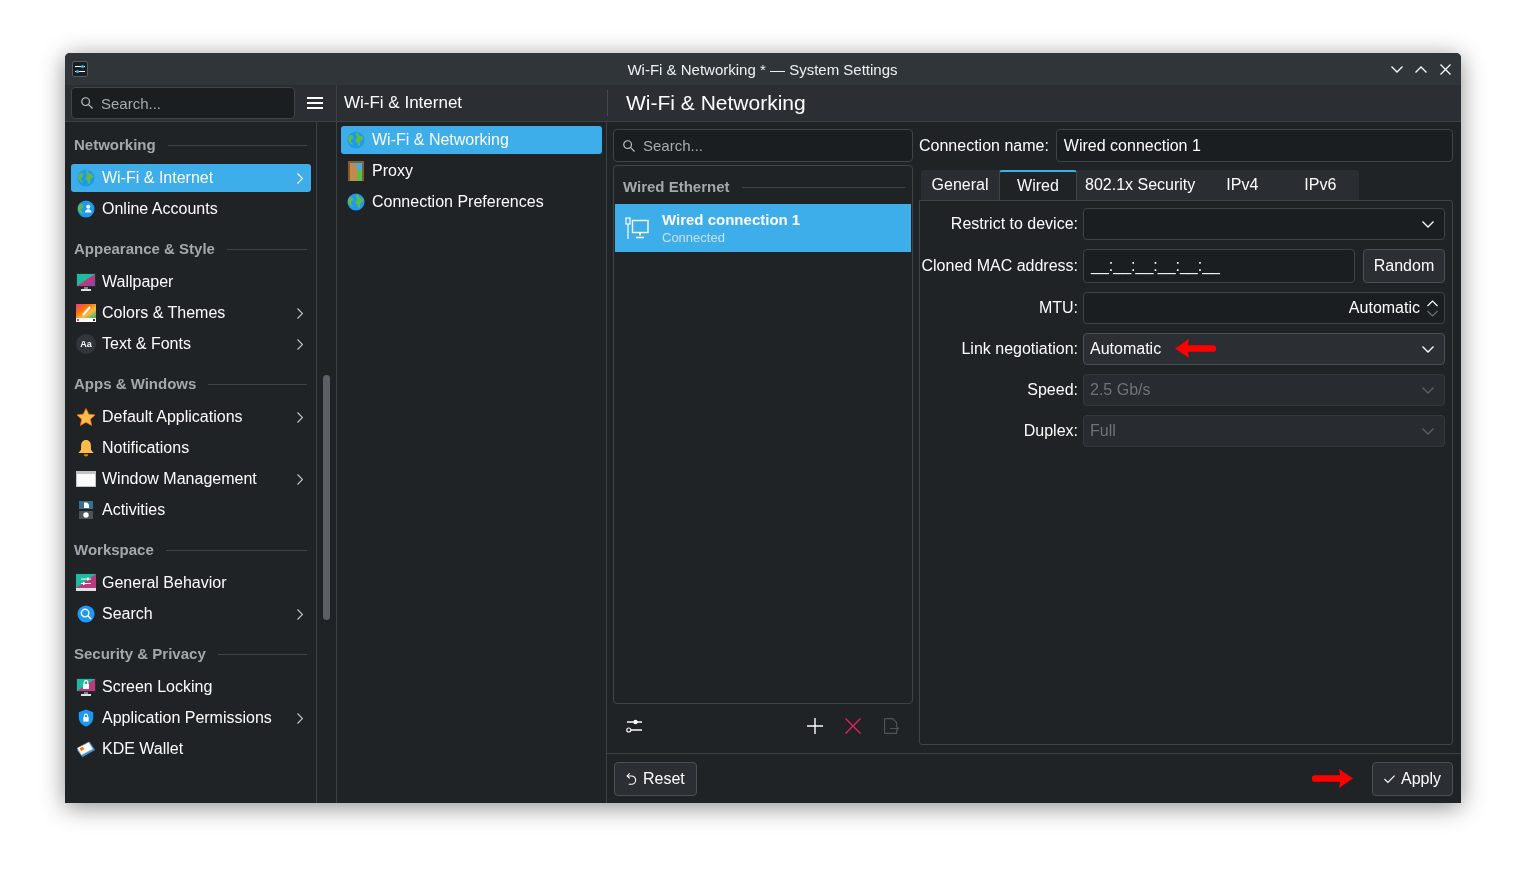  Describe the element at coordinates (1140, 185) in the screenshot. I see `tab: 802.1x Security` at that location.